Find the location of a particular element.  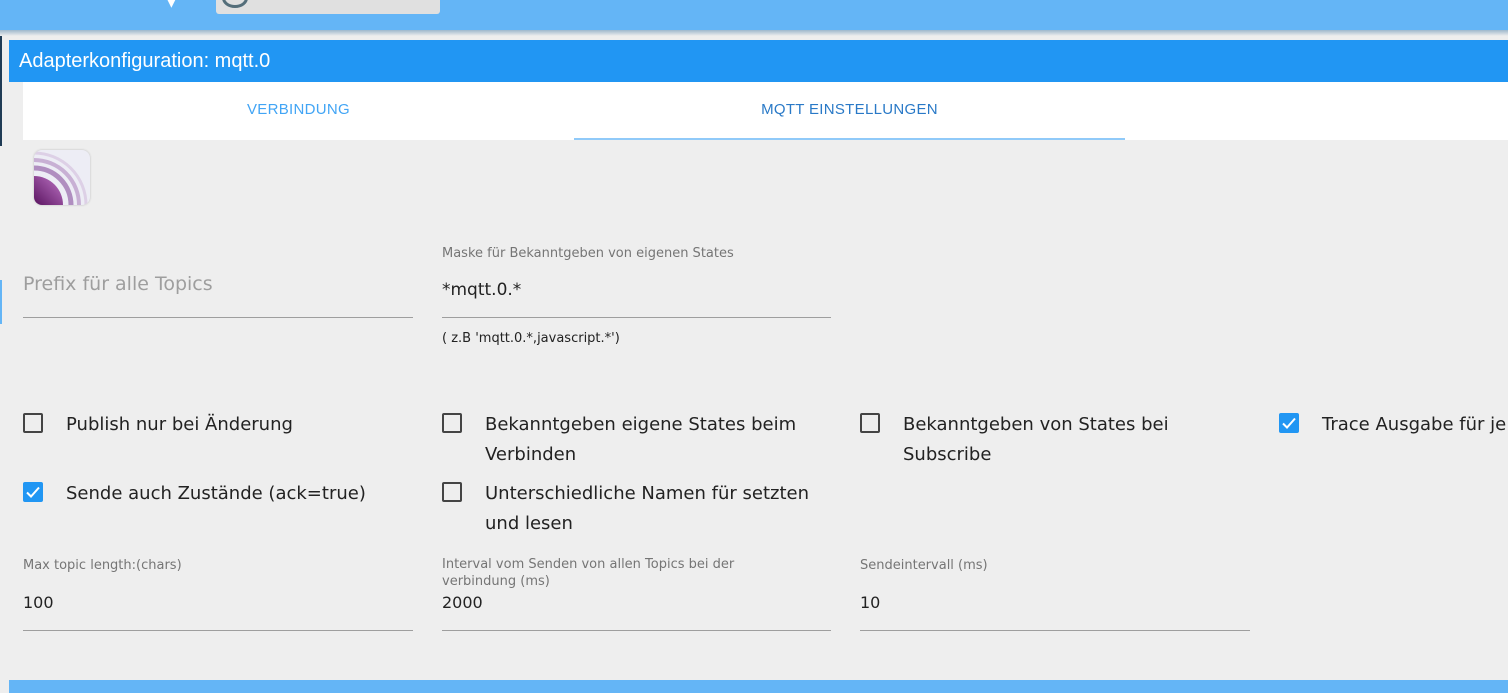

tab-bar: VERBINDUNG MQTT EINSTELLUNGEN is located at coordinates (765, 111).